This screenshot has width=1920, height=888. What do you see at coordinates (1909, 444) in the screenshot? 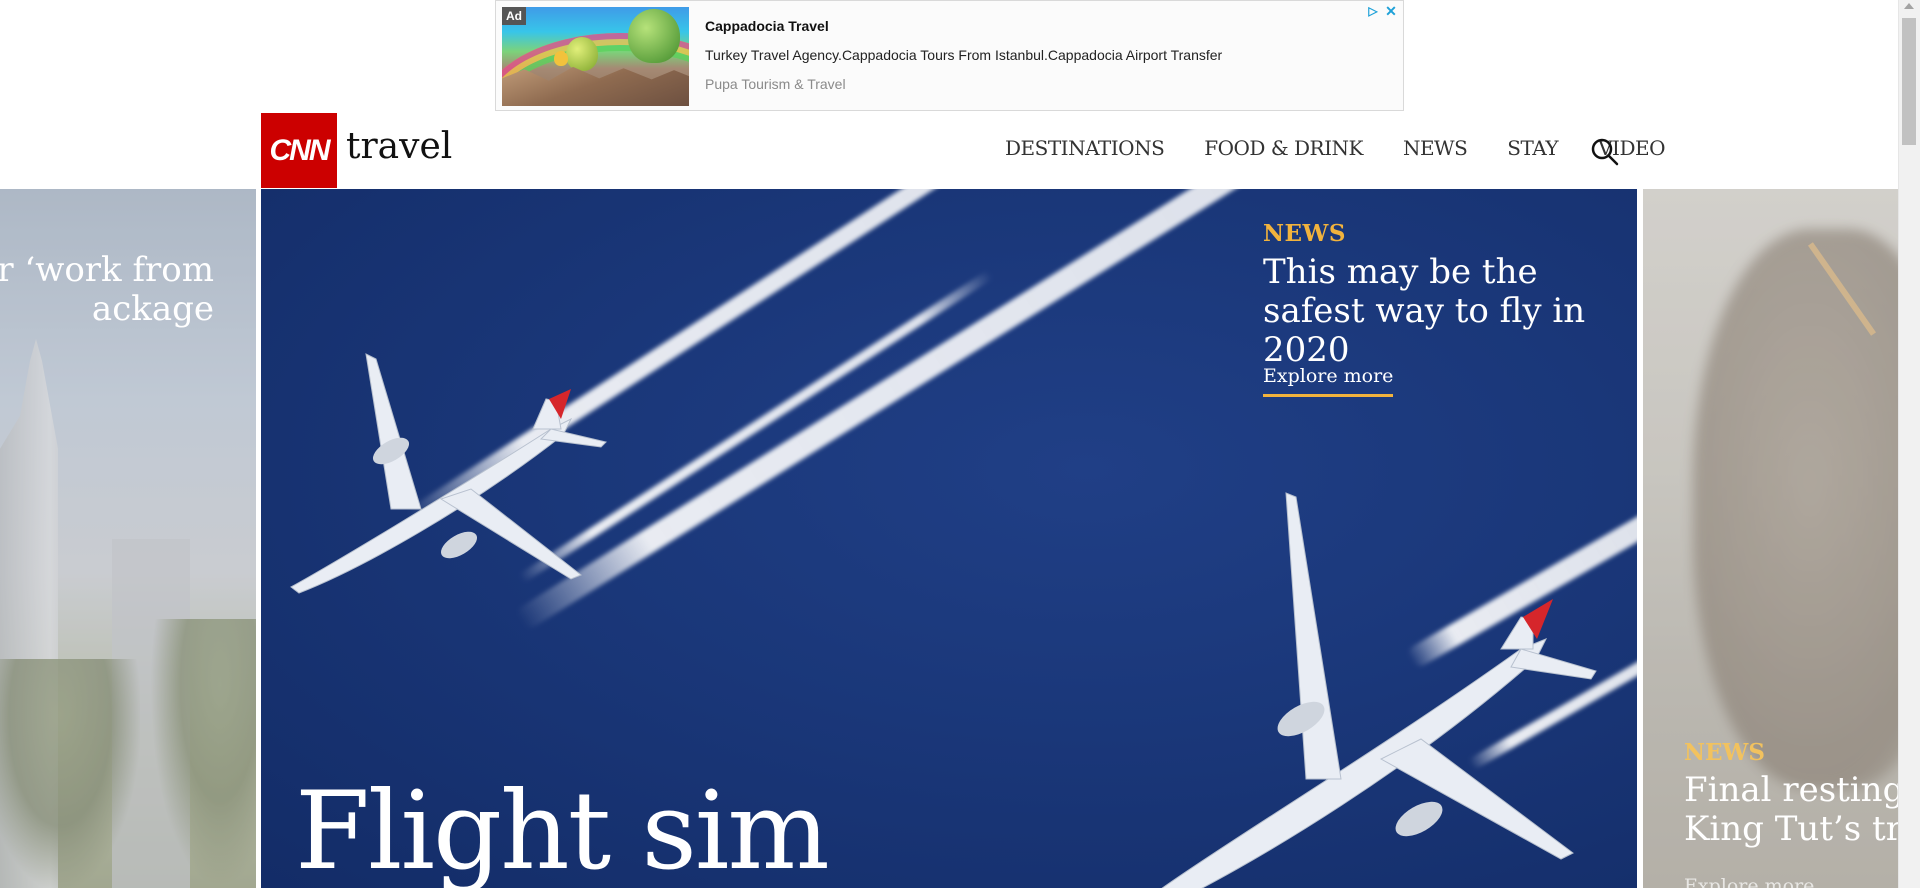
I see `page-scrollbar` at bounding box center [1909, 444].